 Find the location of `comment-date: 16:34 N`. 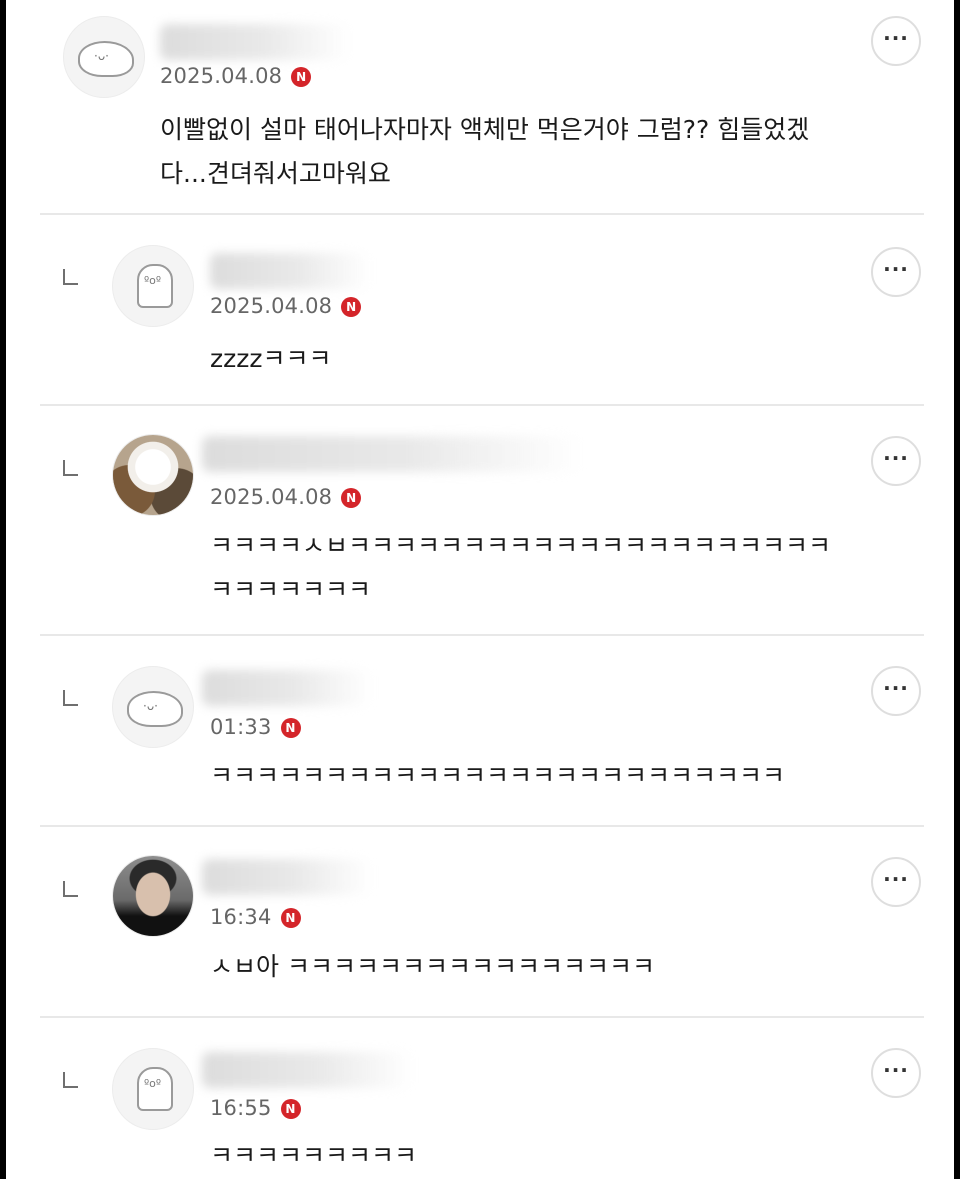

comment-date: 16:34 N is located at coordinates (255, 917).